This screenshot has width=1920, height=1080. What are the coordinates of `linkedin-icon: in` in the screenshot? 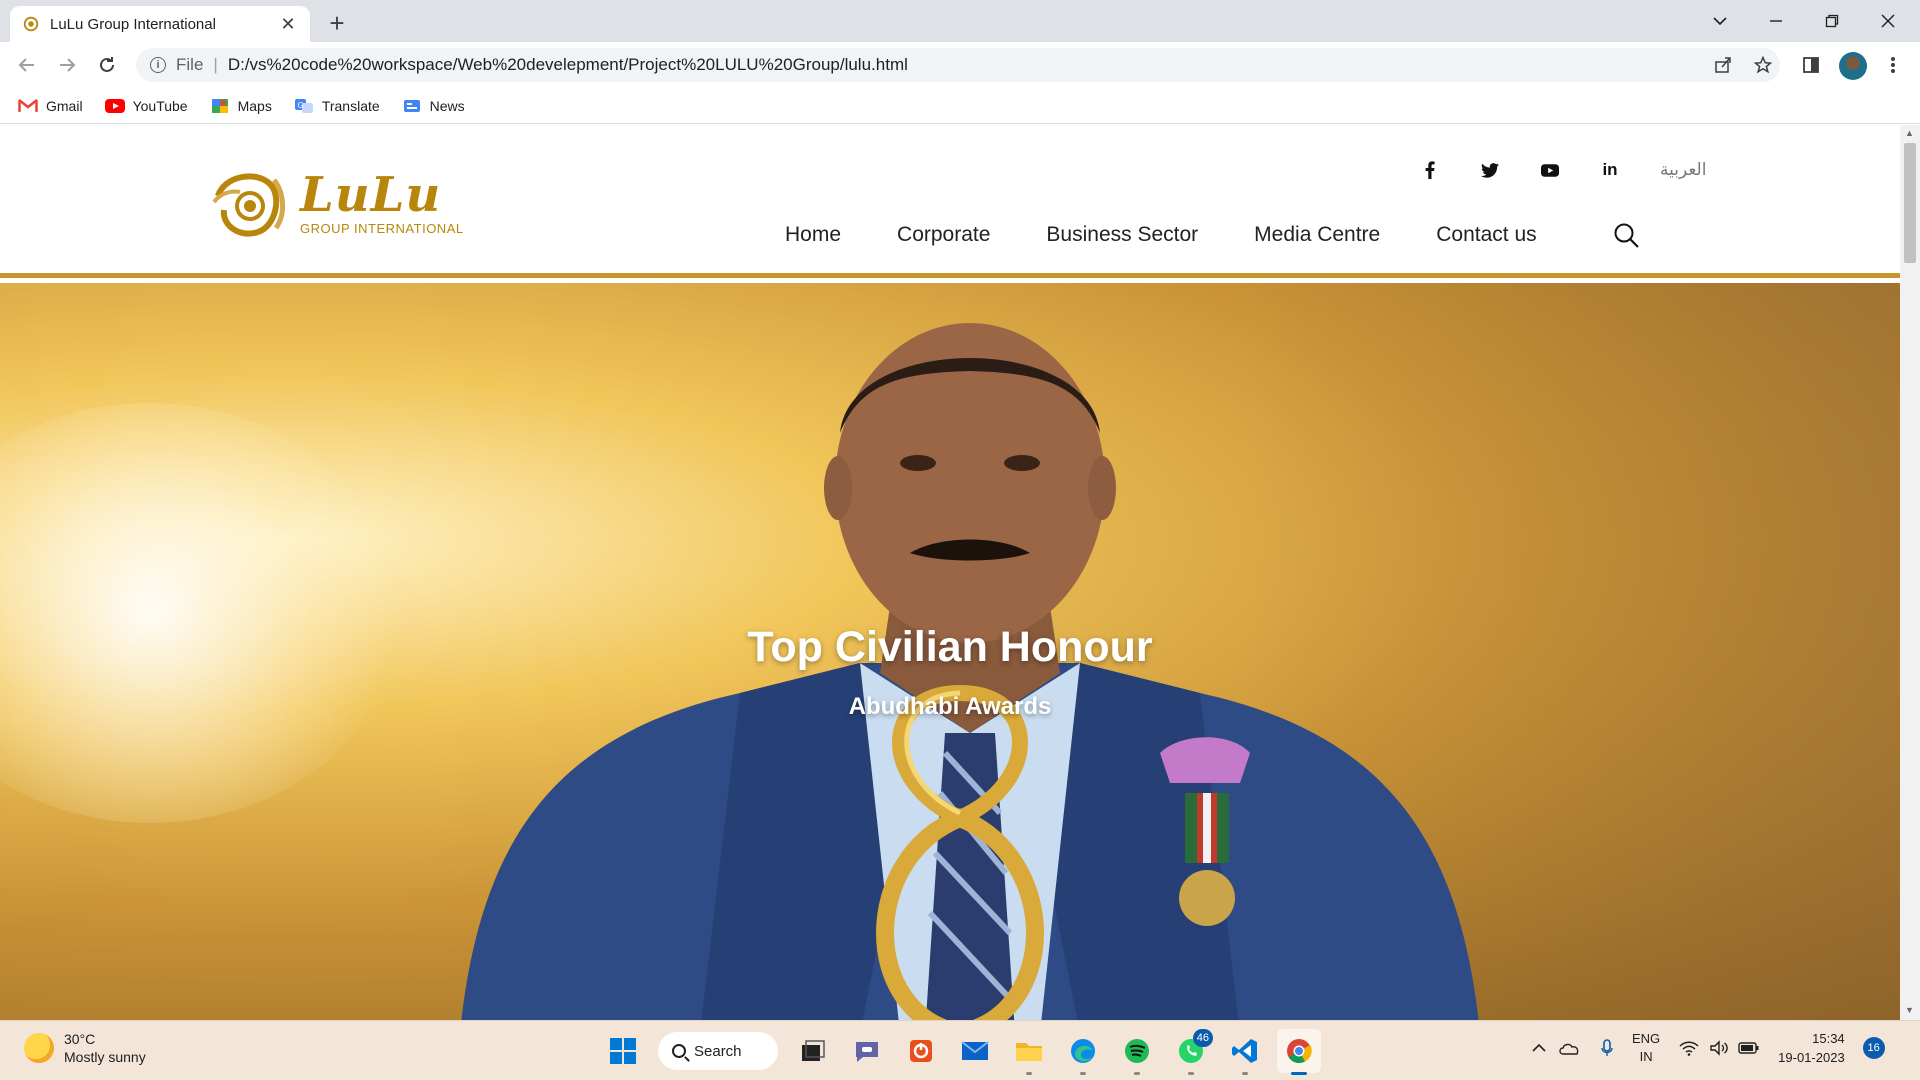 It's located at (1610, 170).